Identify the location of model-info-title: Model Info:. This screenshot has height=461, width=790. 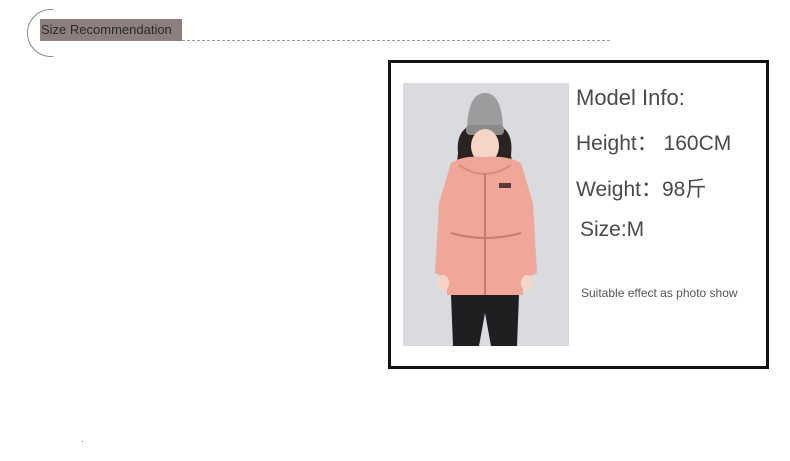
(630, 97).